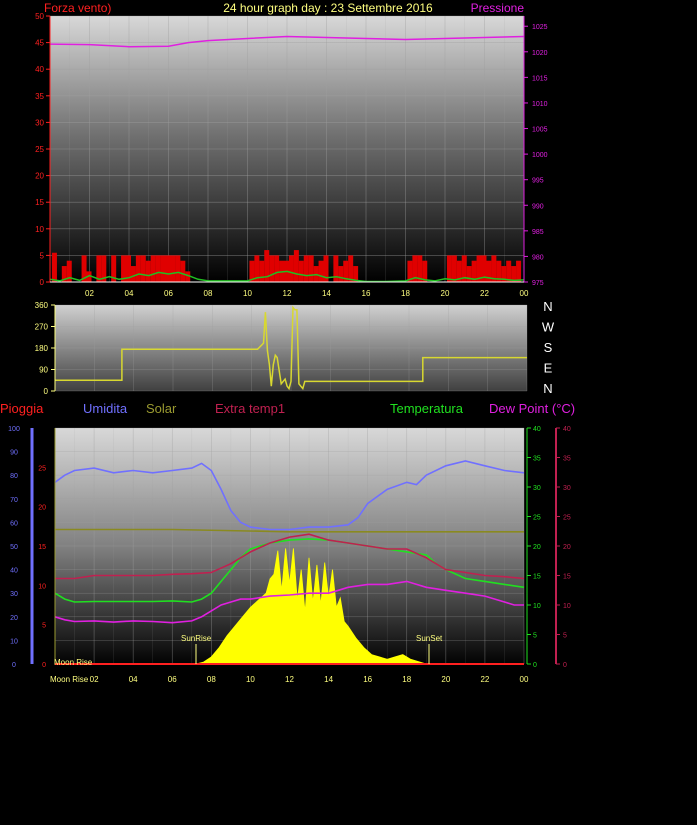  I want to click on umidita-tick-label: 30, so click(14, 594).